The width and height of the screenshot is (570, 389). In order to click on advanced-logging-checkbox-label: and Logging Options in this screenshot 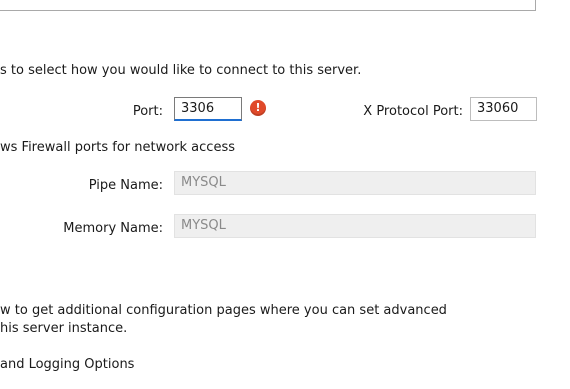, I will do `click(67, 364)`.